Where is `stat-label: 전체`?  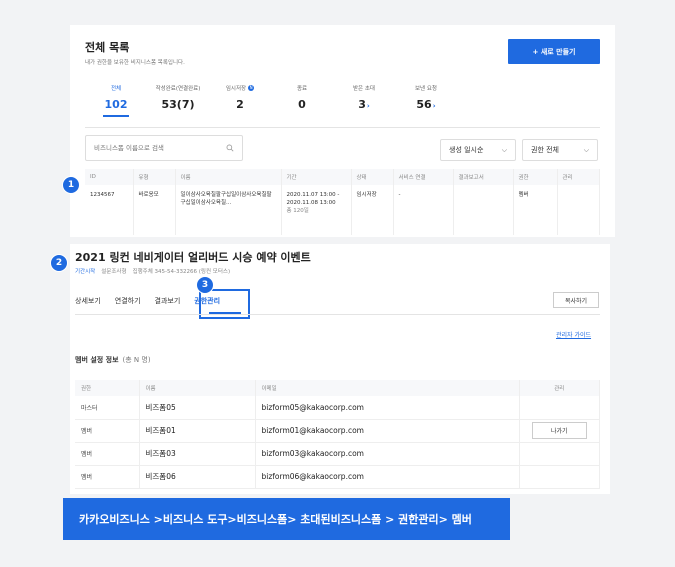 stat-label: 전체 is located at coordinates (116, 89).